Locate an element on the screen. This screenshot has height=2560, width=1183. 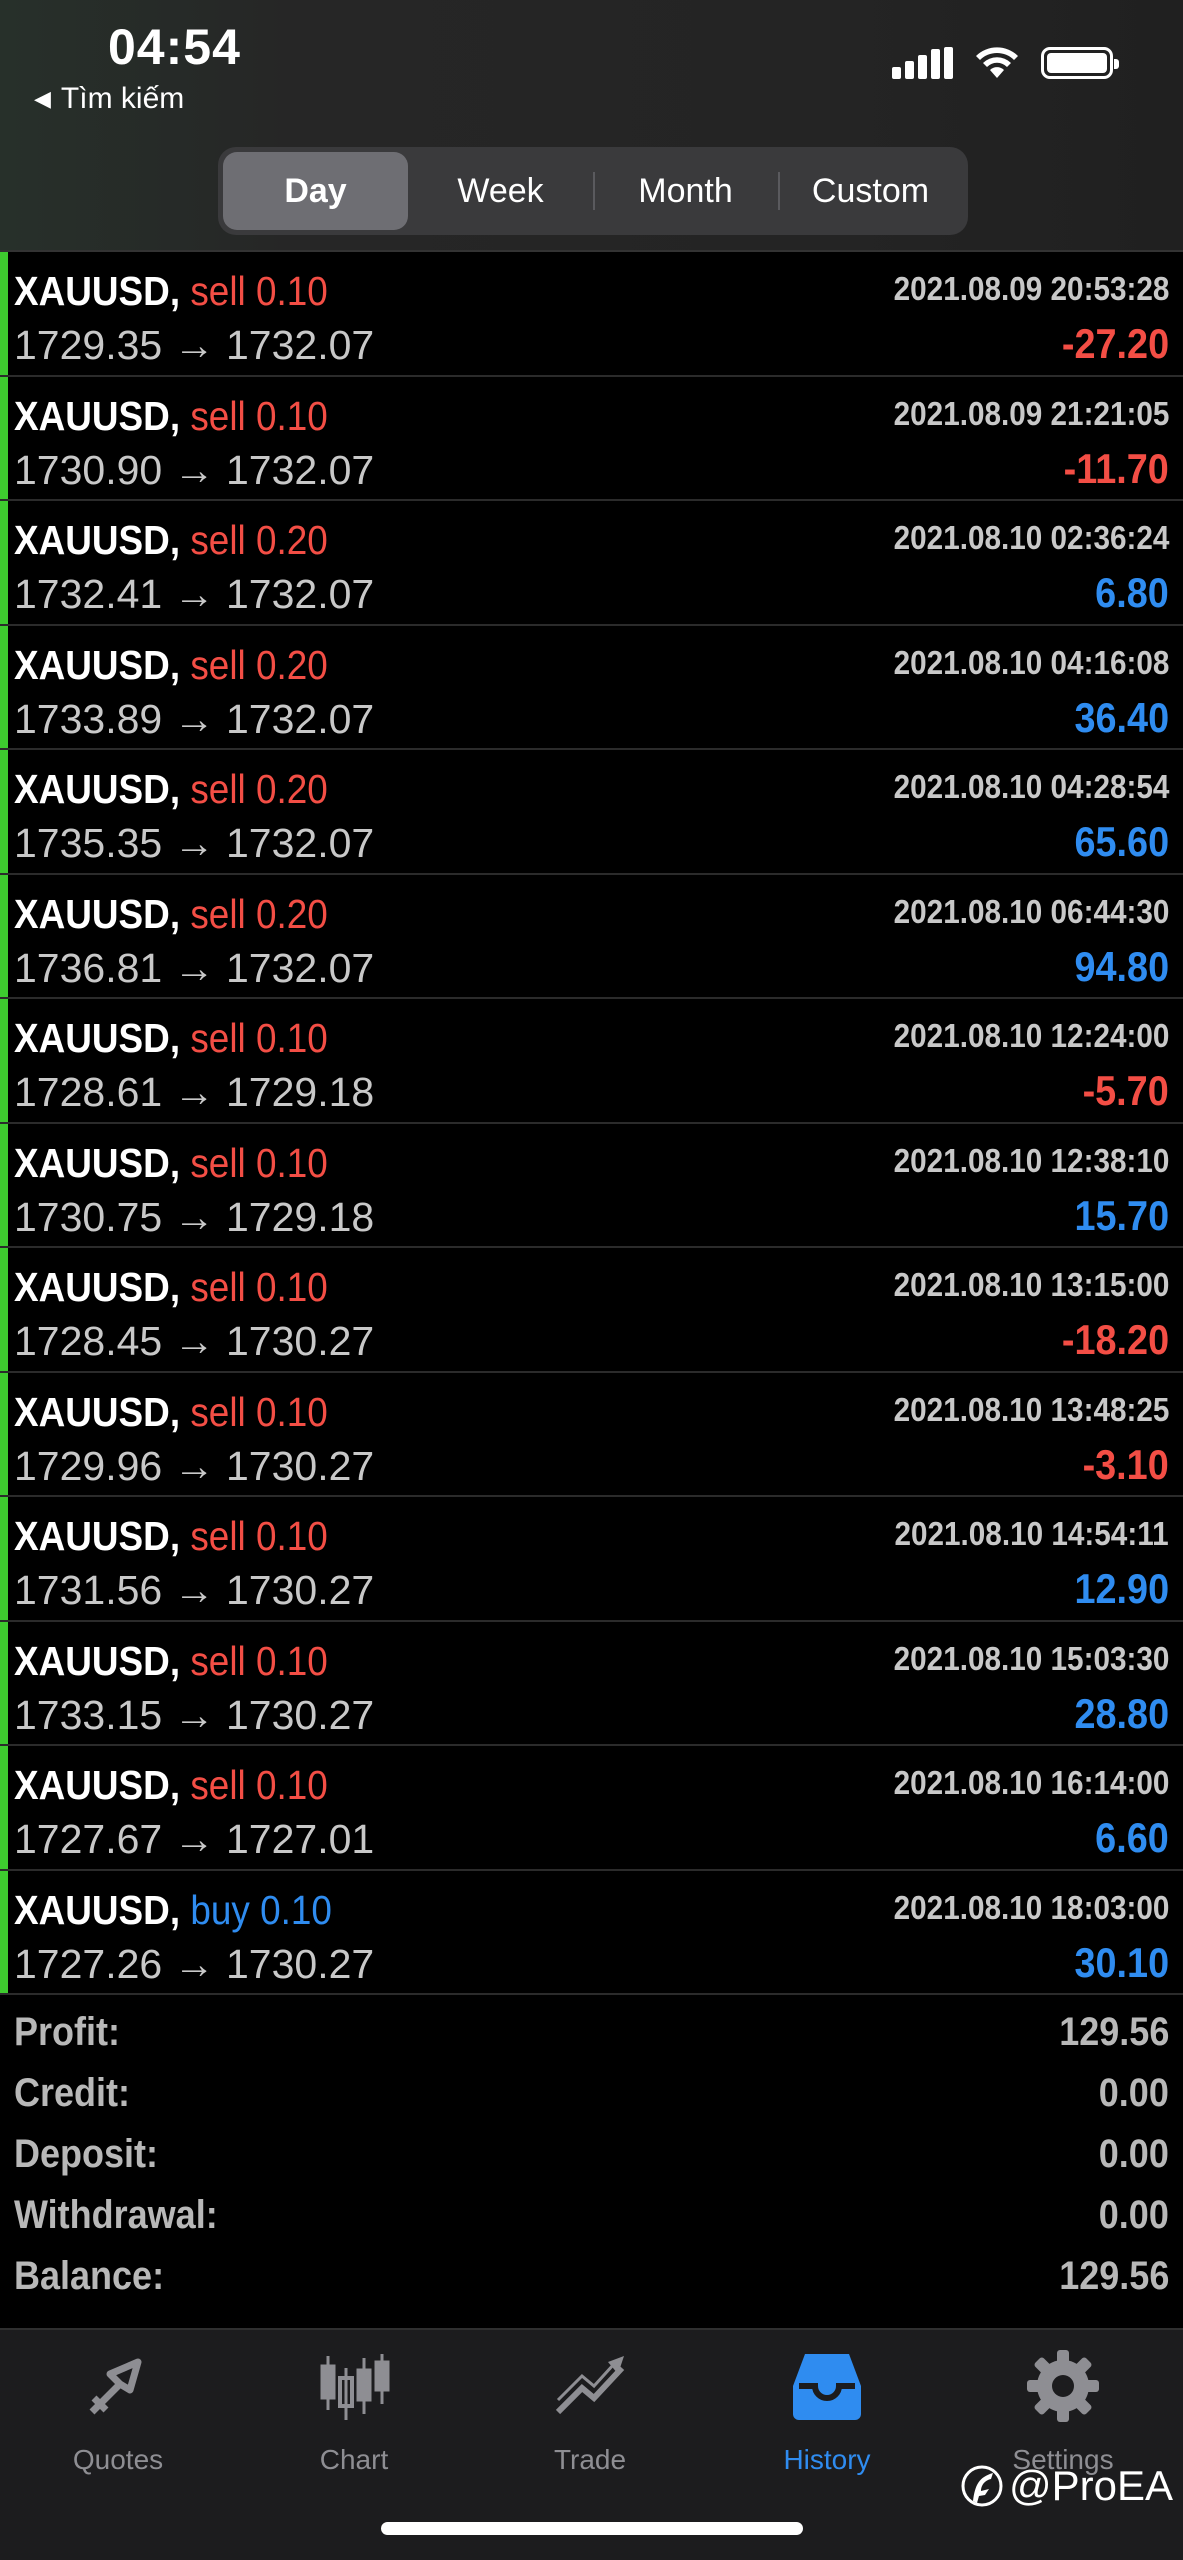
header: 04:54 ◀ Tìm kiếm Day Week Month Custom is located at coordinates (591, 126).